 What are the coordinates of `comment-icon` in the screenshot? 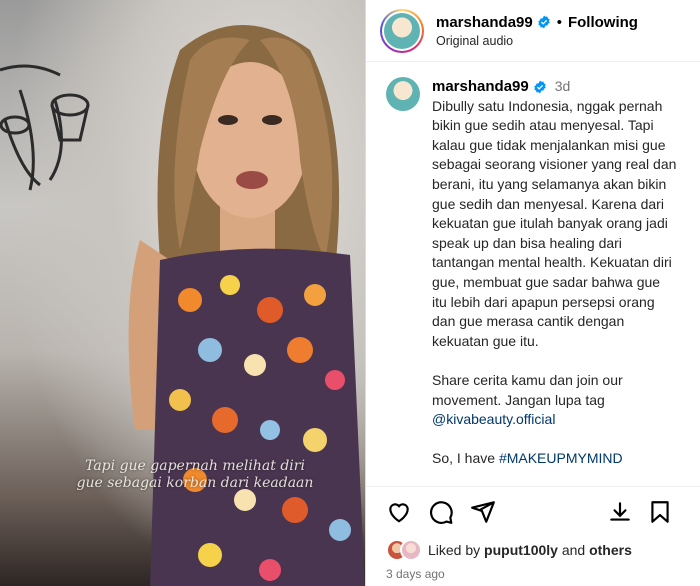 It's located at (441, 512).